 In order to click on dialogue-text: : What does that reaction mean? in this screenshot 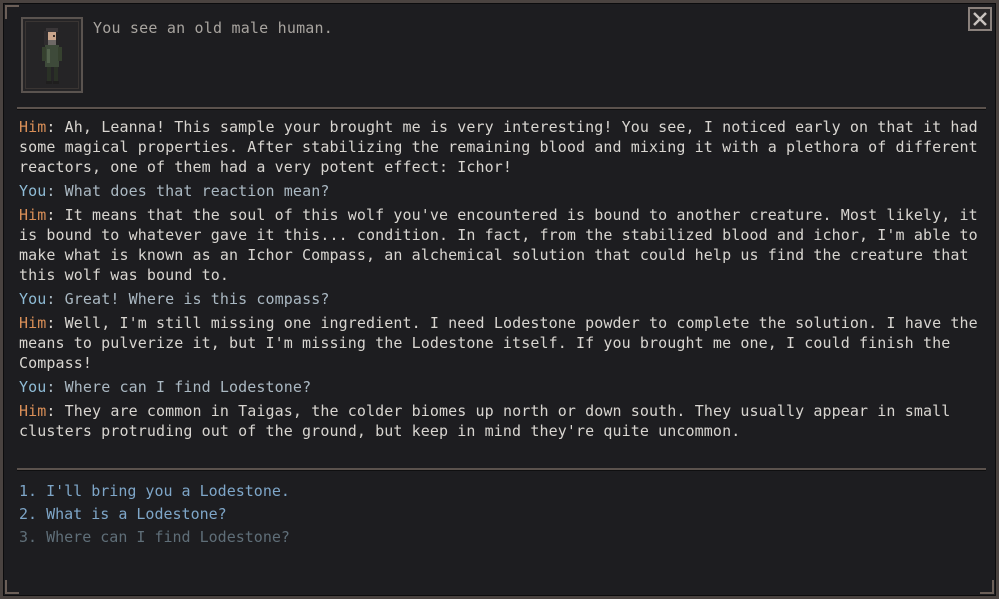, I will do `click(188, 191)`.